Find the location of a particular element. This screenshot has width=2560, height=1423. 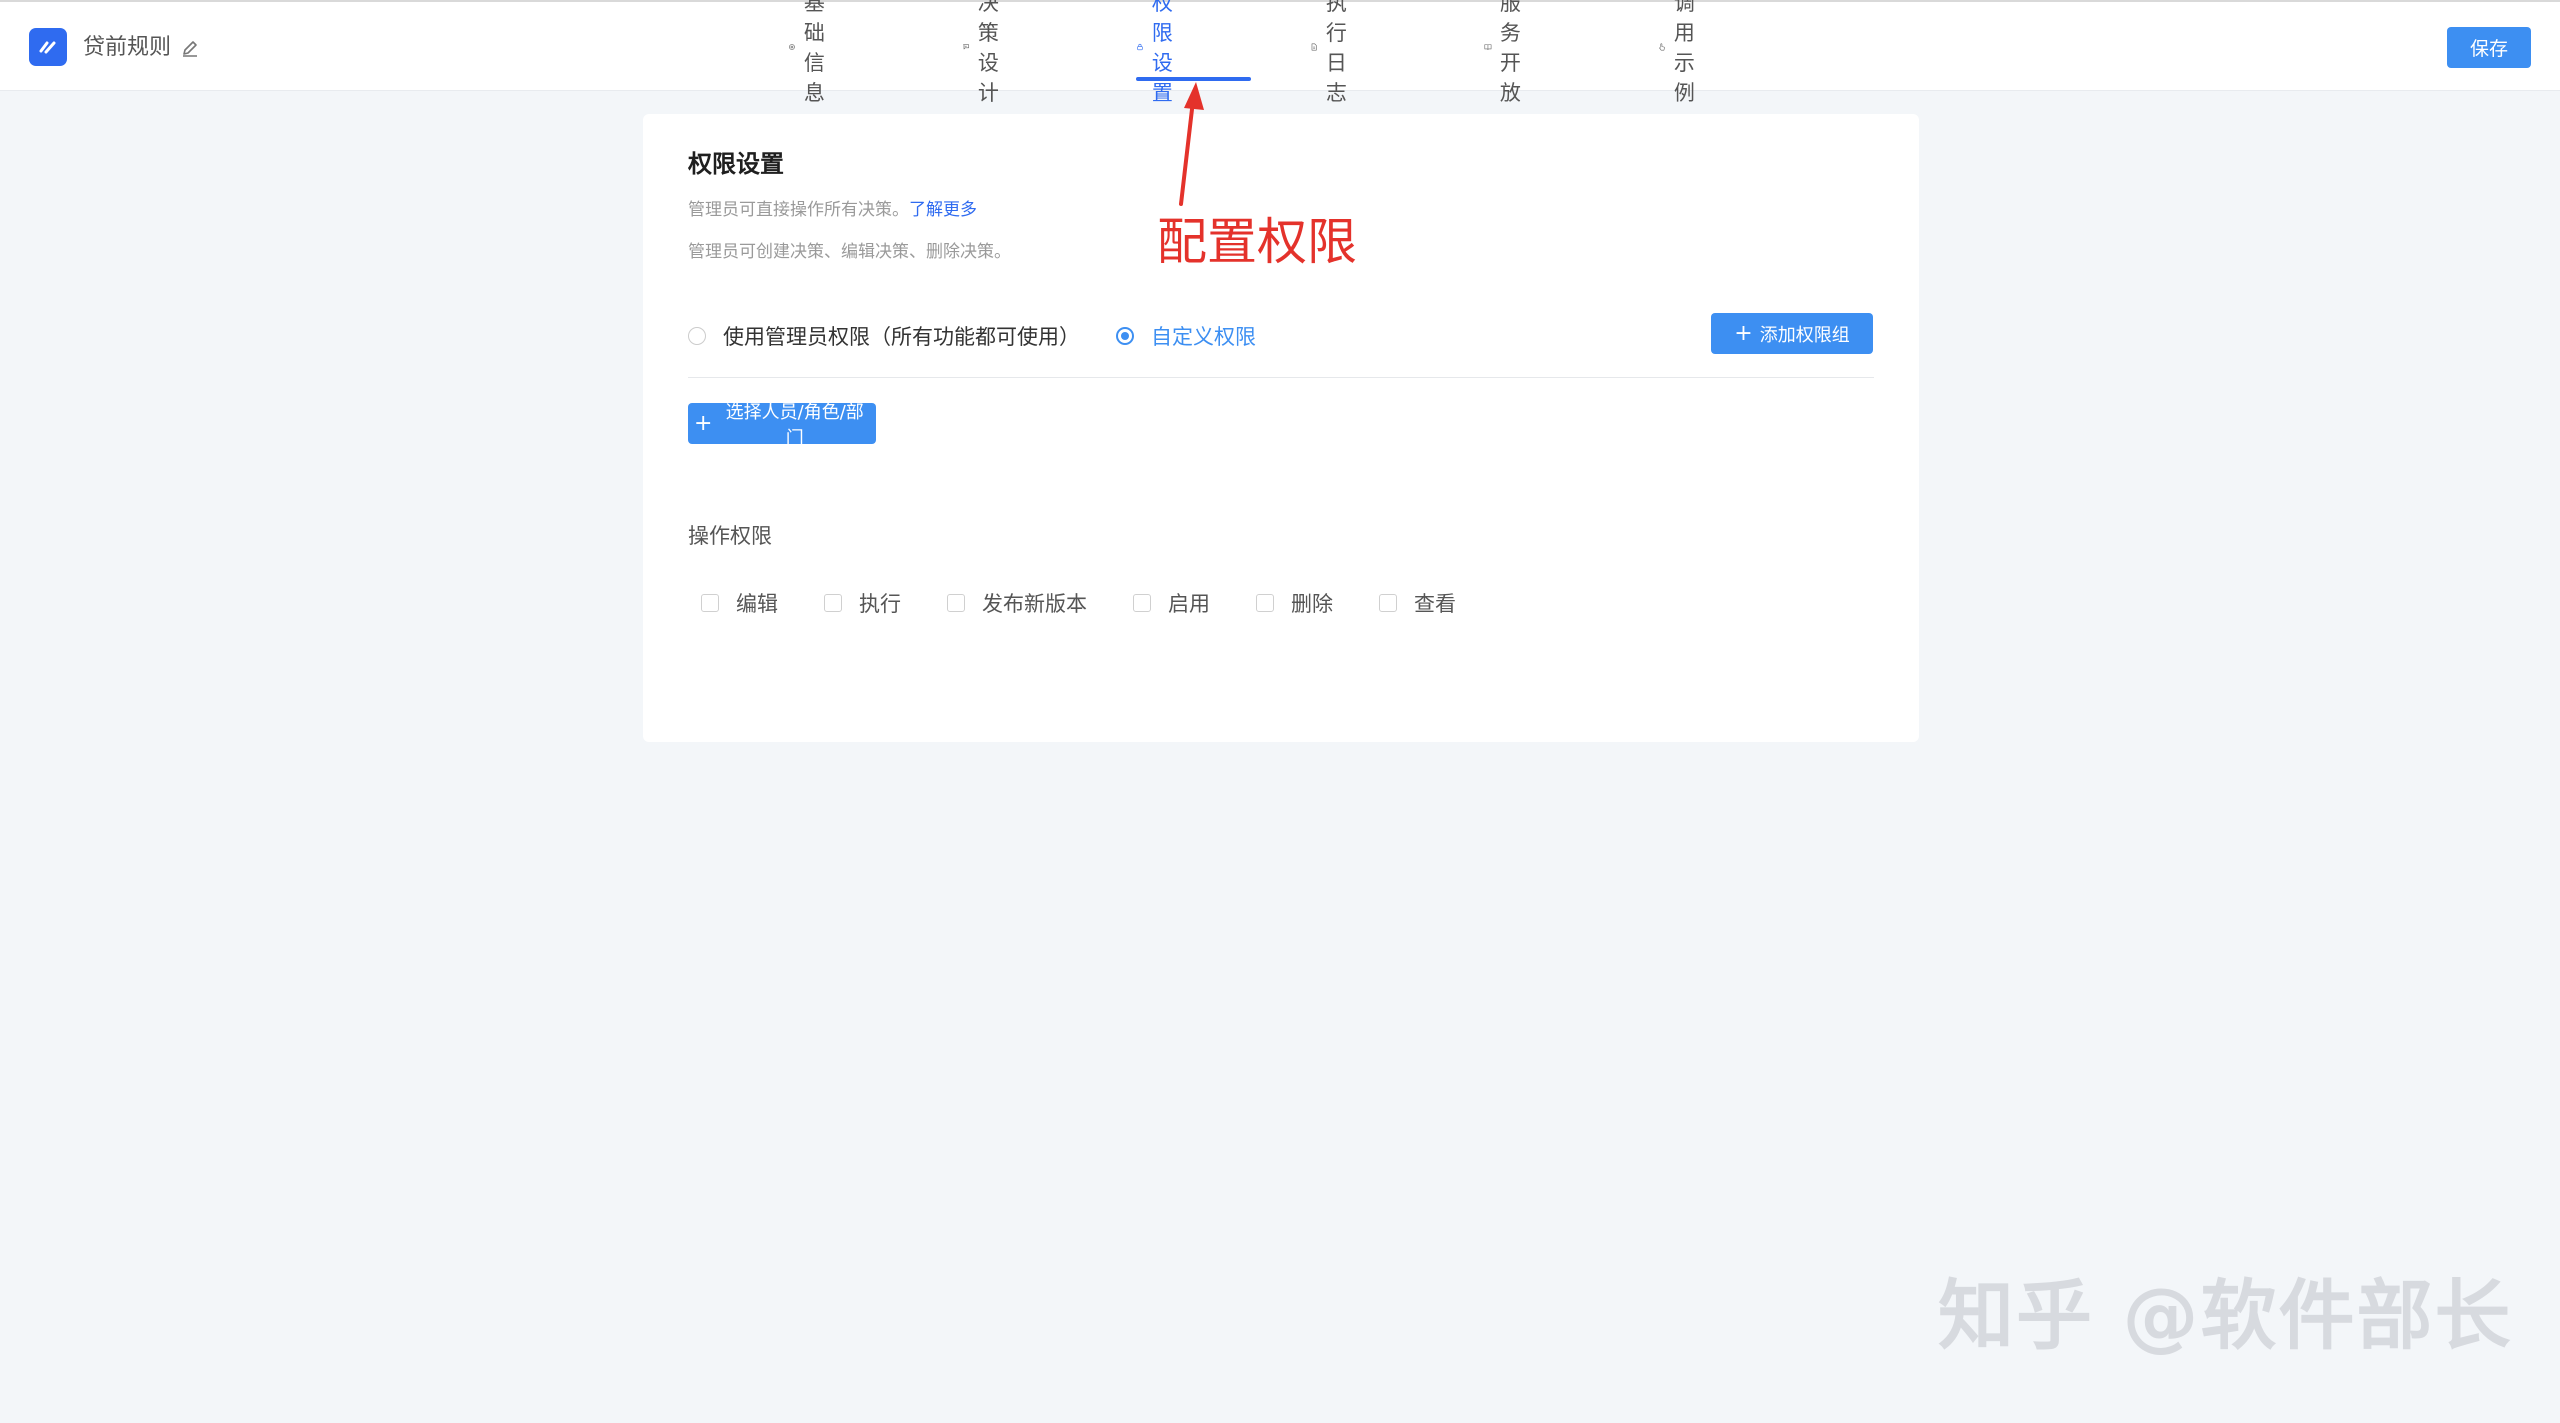

admin-description-detail: 管理员可创建决策、编辑决策、删除决策。 is located at coordinates (849, 252).